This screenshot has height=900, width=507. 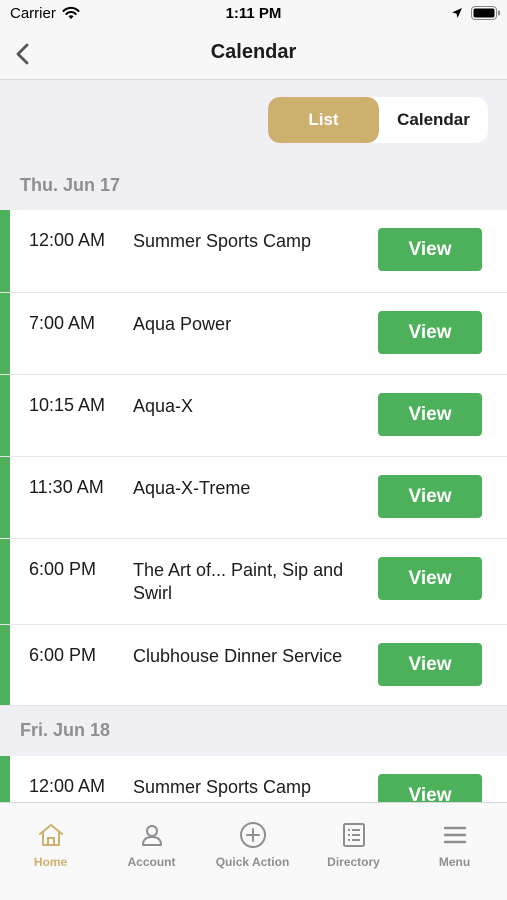 I want to click on list-toggle-button: List, so click(x=323, y=120).